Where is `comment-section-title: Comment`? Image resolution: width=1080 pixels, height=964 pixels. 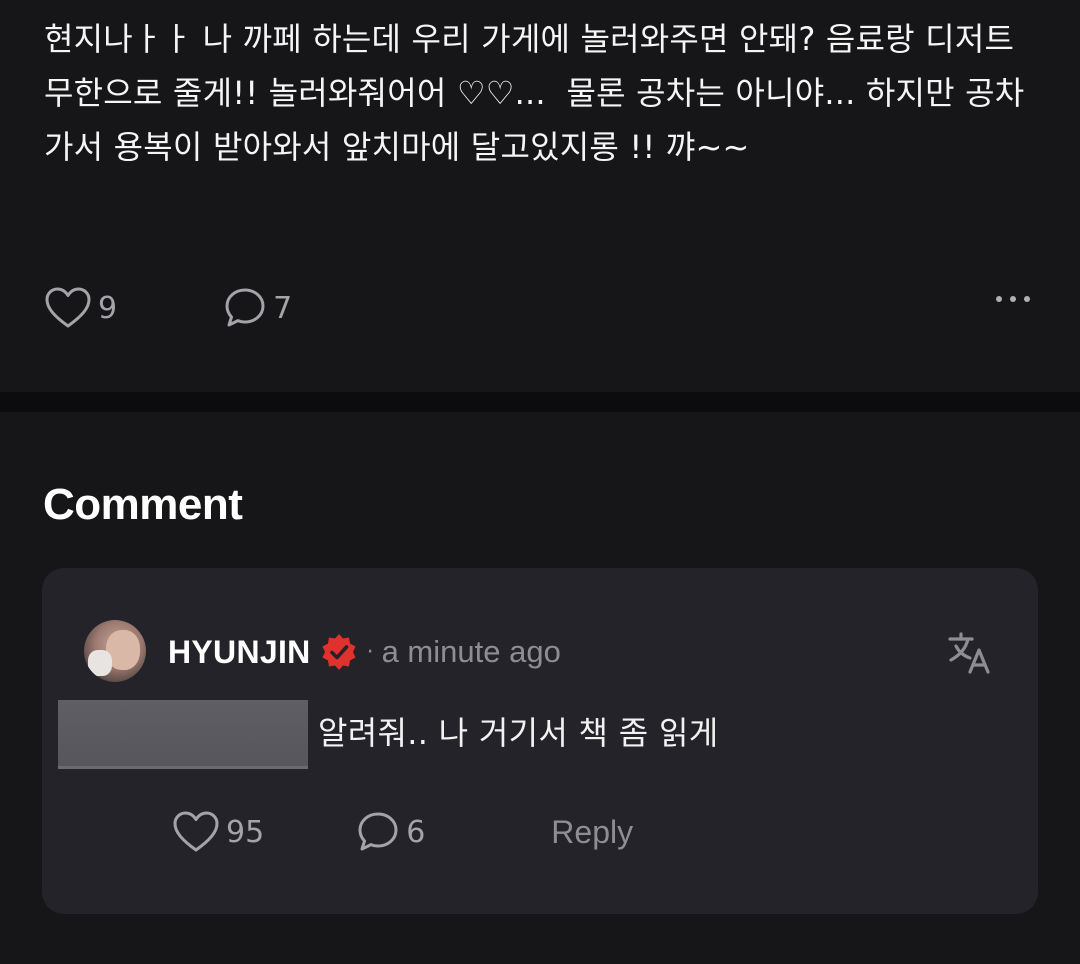
comment-section-title: Comment is located at coordinates (143, 504).